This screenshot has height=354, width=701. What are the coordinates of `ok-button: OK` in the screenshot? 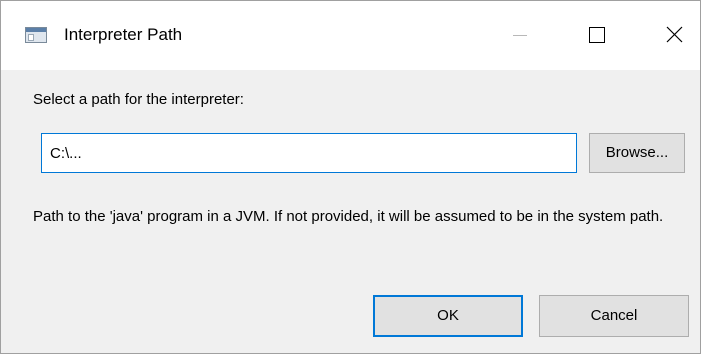 It's located at (448, 316).